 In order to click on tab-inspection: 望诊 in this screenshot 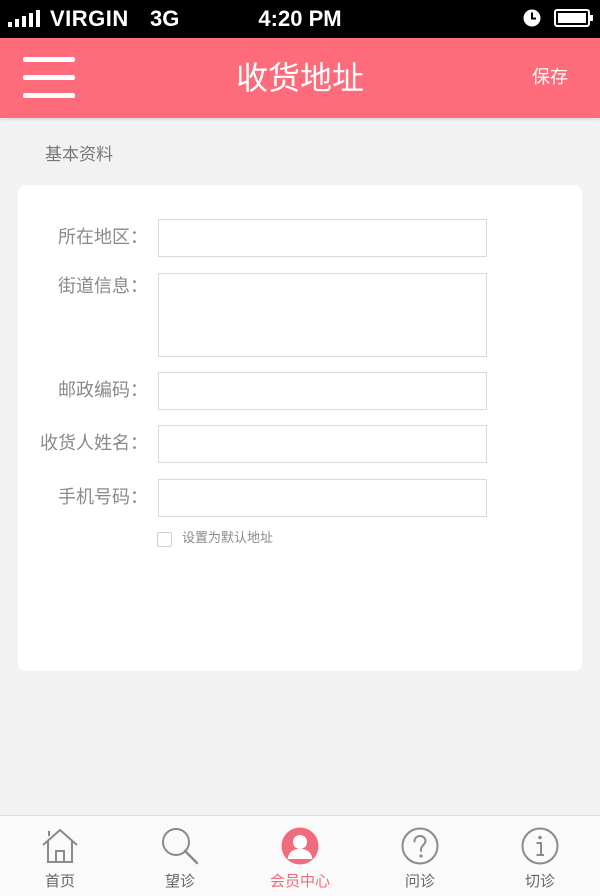, I will do `click(180, 856)`.